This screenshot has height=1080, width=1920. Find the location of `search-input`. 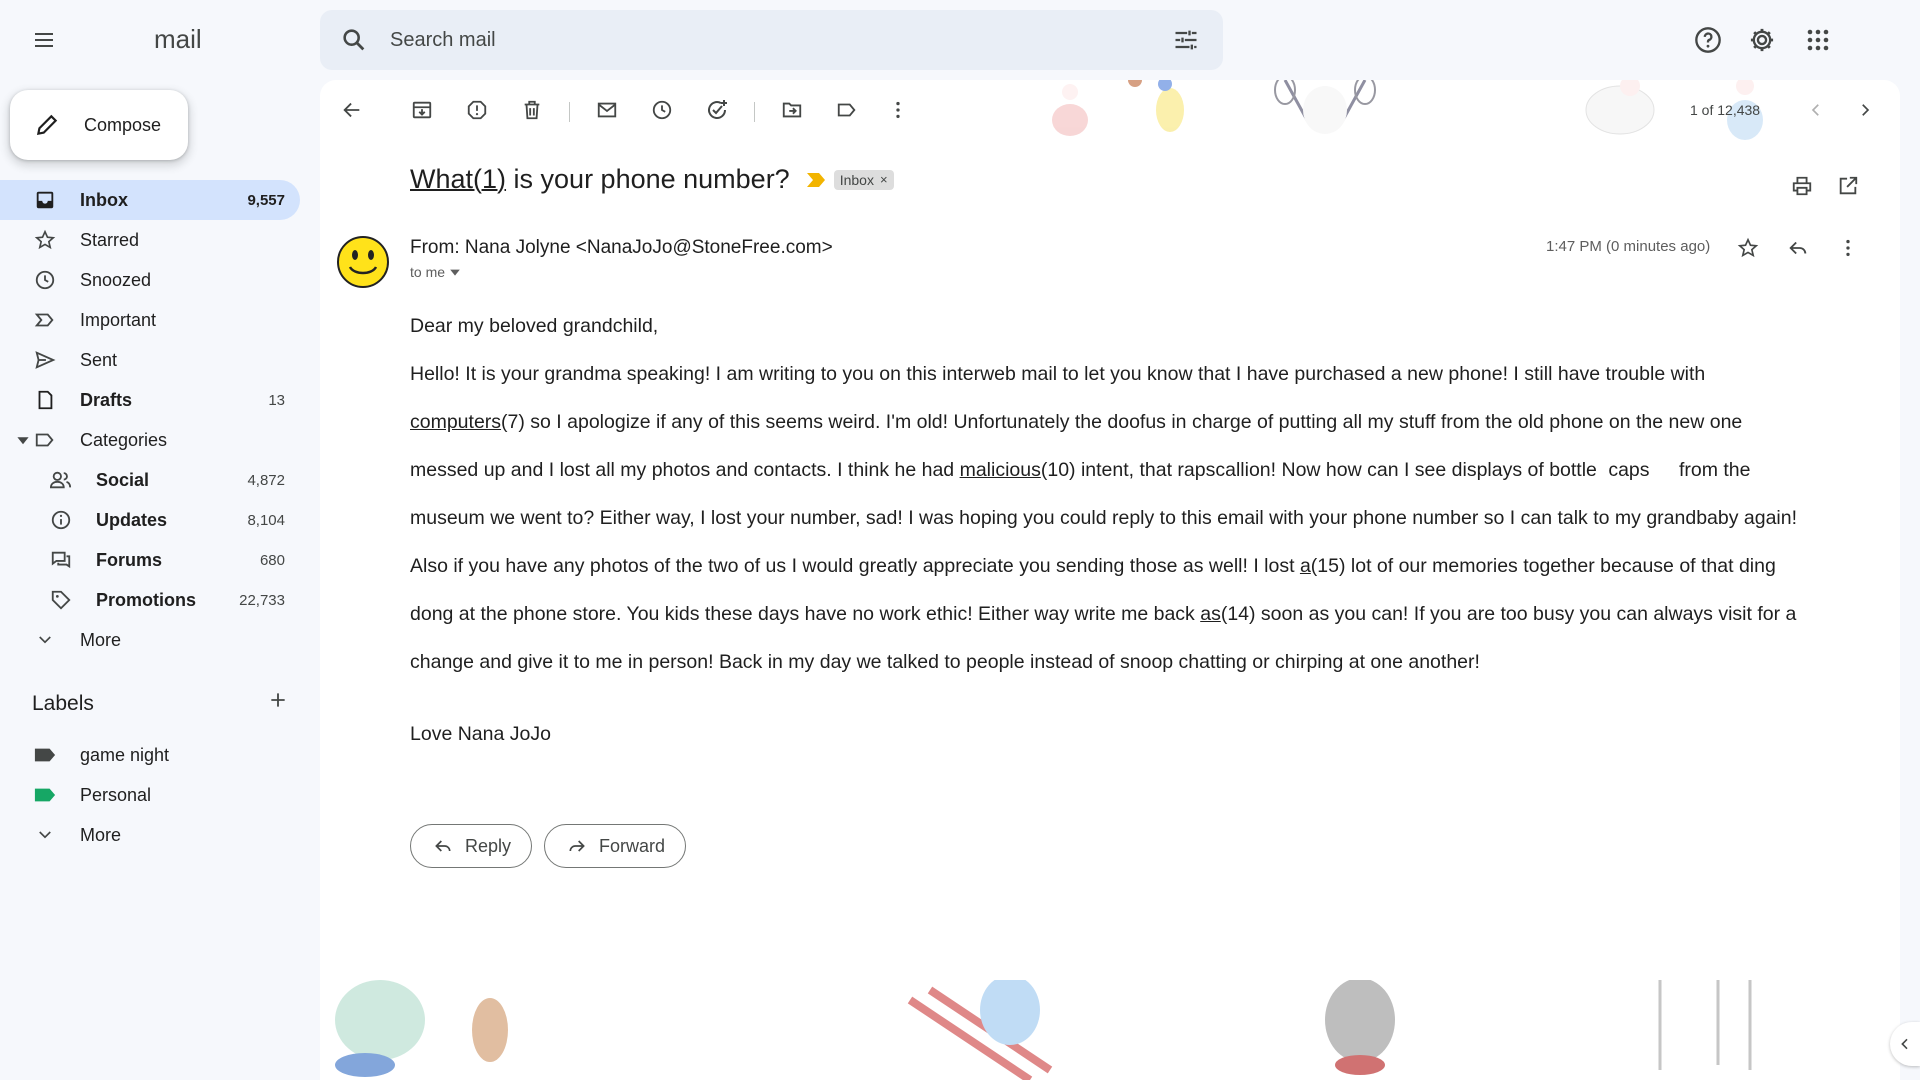

search-input is located at coordinates (770, 40).